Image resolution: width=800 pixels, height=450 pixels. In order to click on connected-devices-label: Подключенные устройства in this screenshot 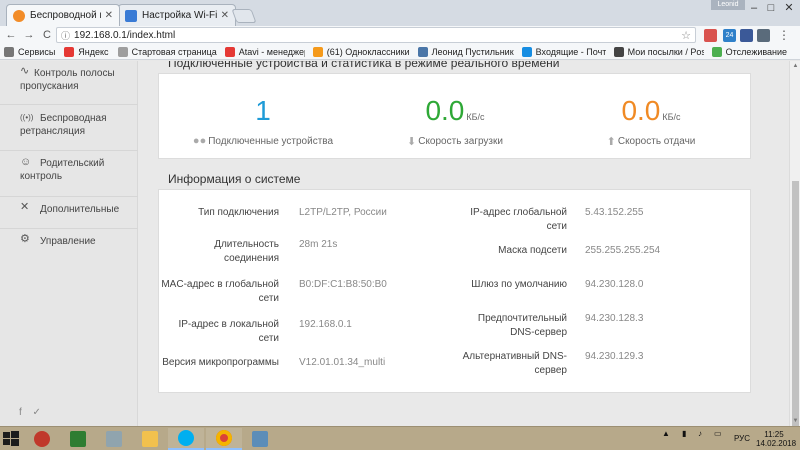, I will do `click(271, 141)`.